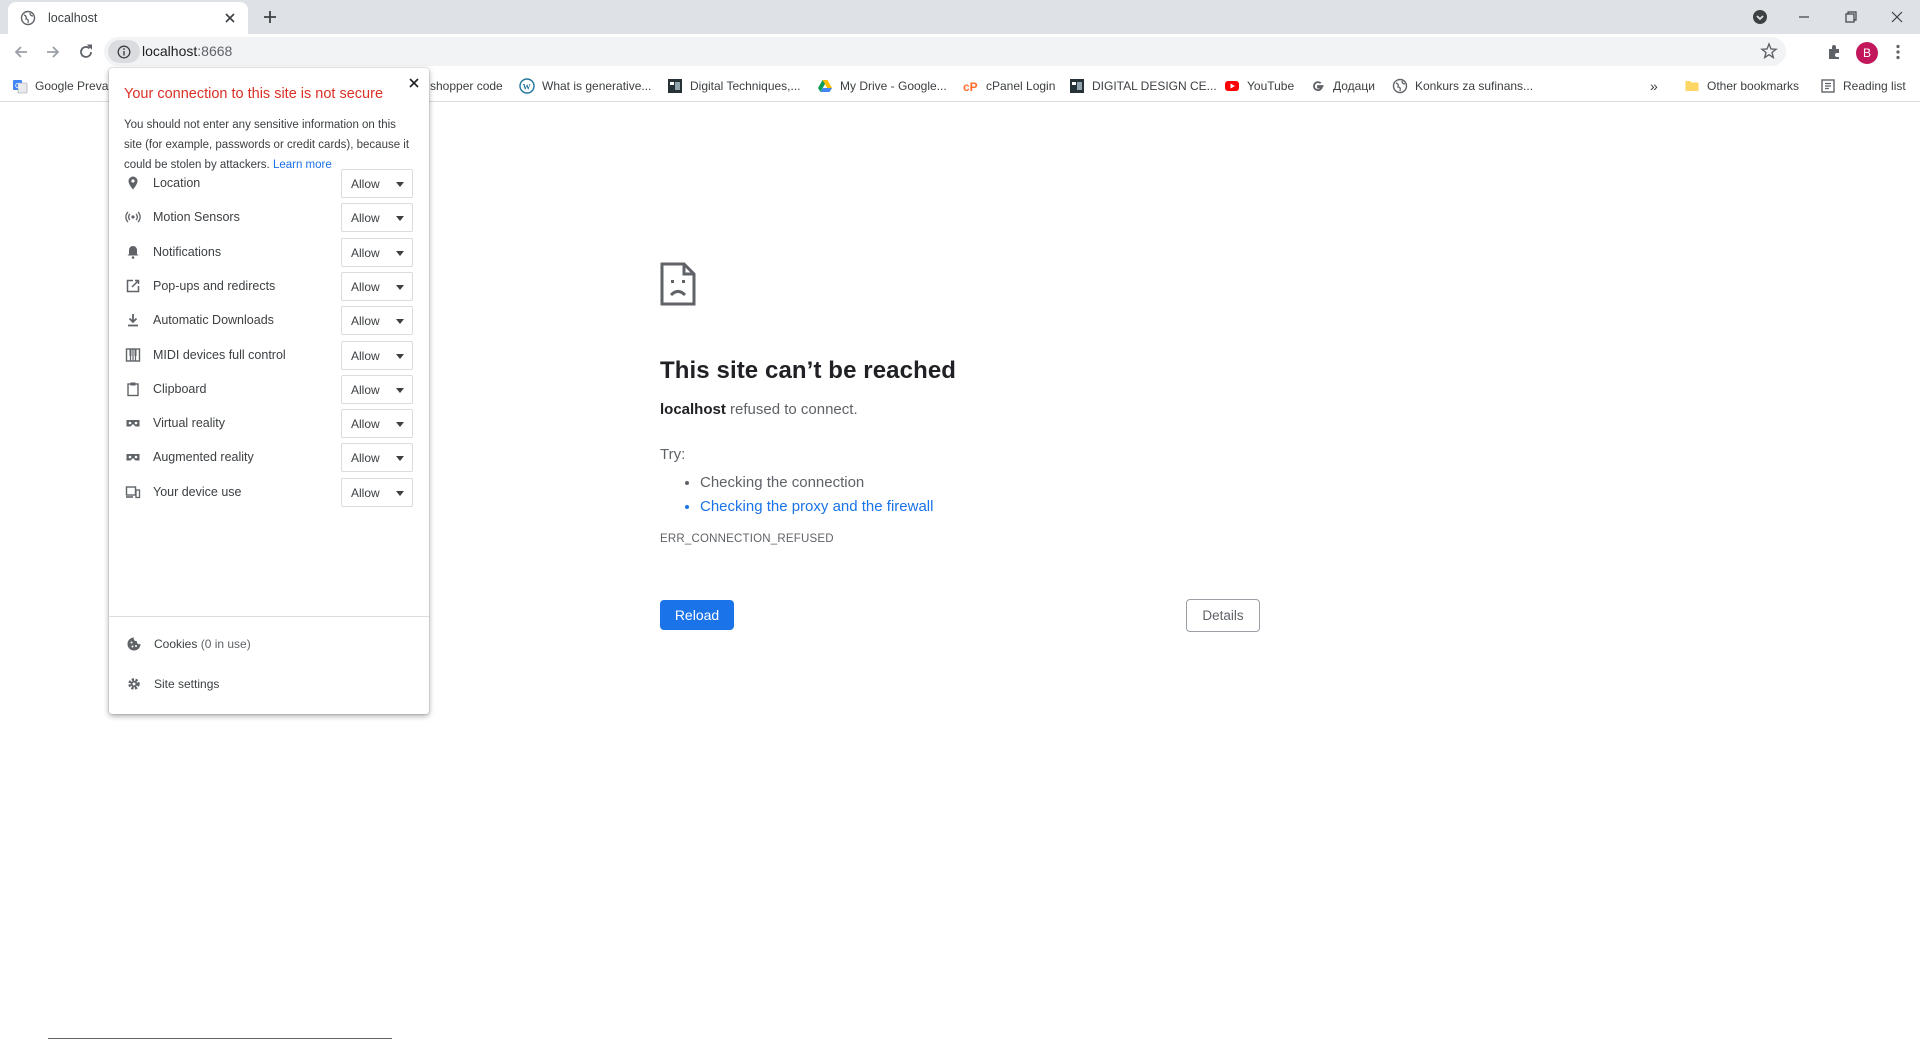  What do you see at coordinates (176, 644) in the screenshot?
I see `cookies-text: Cookies` at bounding box center [176, 644].